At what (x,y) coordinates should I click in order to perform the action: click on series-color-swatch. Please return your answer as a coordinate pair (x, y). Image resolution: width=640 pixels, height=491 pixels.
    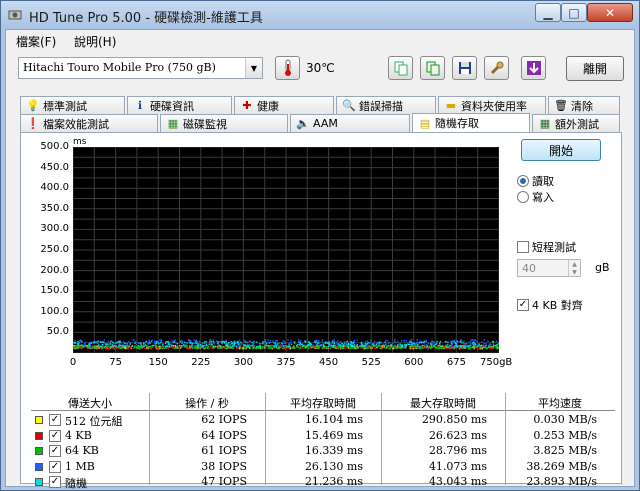
    Looking at the image, I should click on (39, 482).